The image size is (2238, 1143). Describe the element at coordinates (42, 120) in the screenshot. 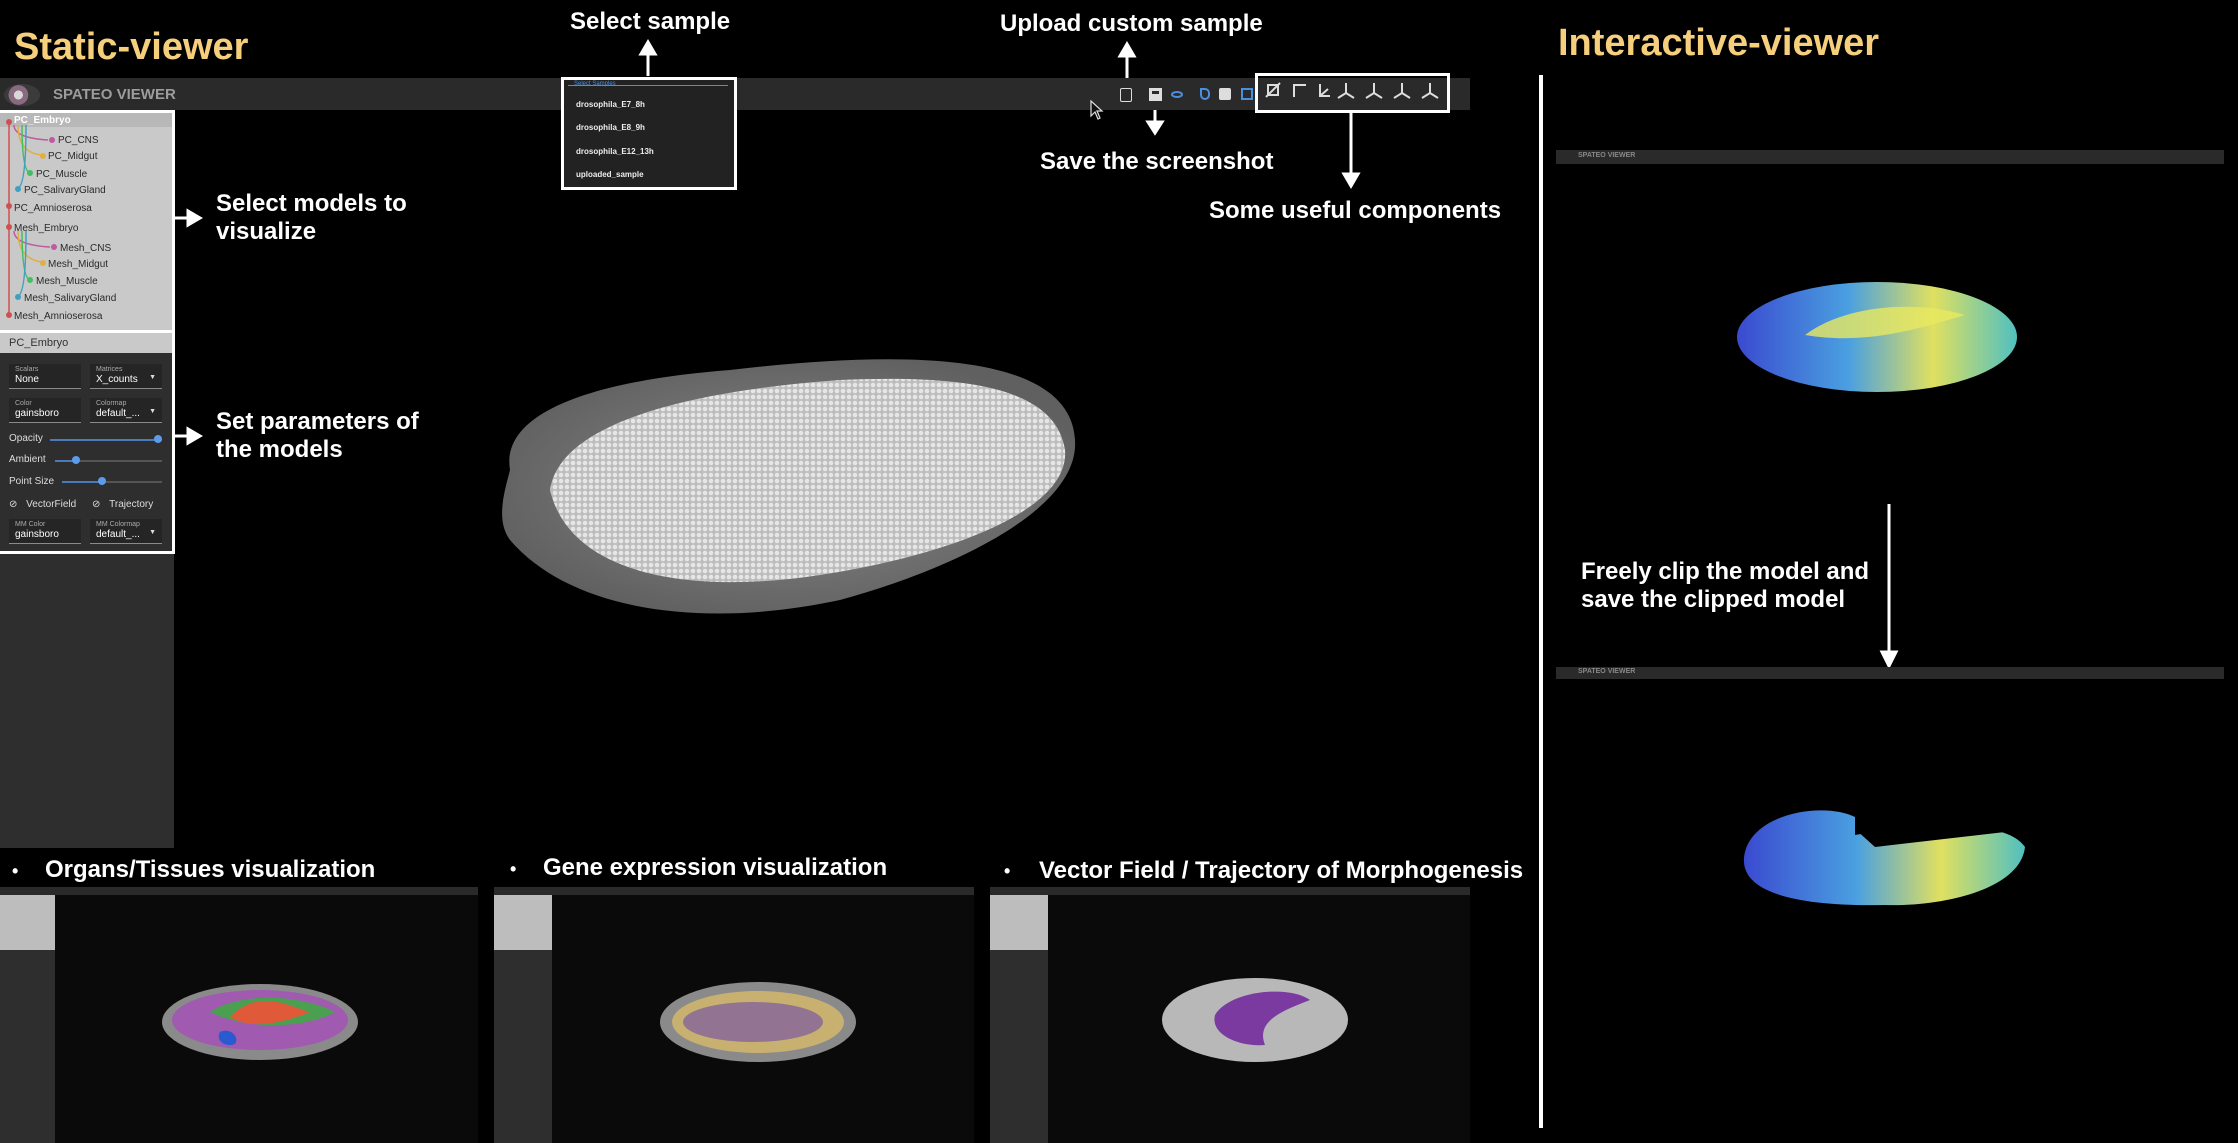

I see `tree-item: PC_Embryo` at that location.